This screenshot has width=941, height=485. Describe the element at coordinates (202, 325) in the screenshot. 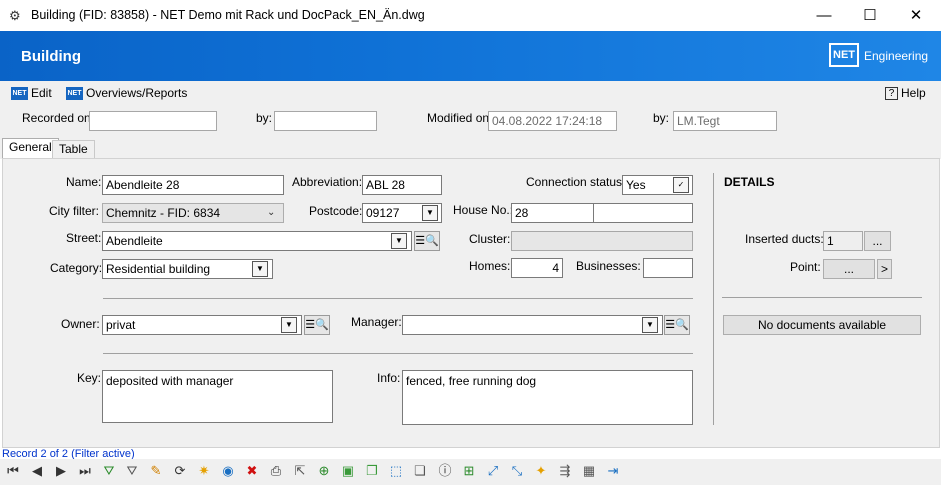

I see `owner-select: privat ▼` at that location.